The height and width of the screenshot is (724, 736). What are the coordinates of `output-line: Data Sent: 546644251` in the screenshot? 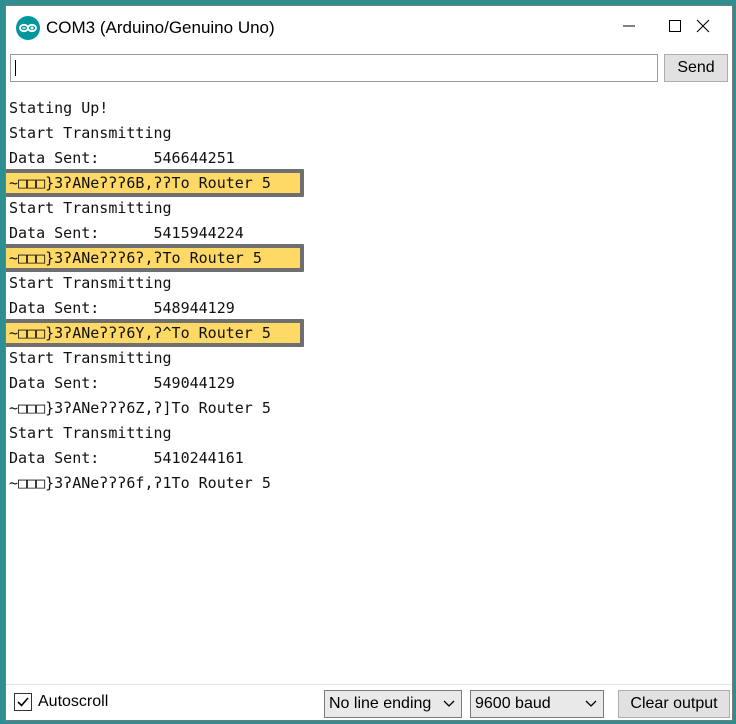 It's located at (122, 158).